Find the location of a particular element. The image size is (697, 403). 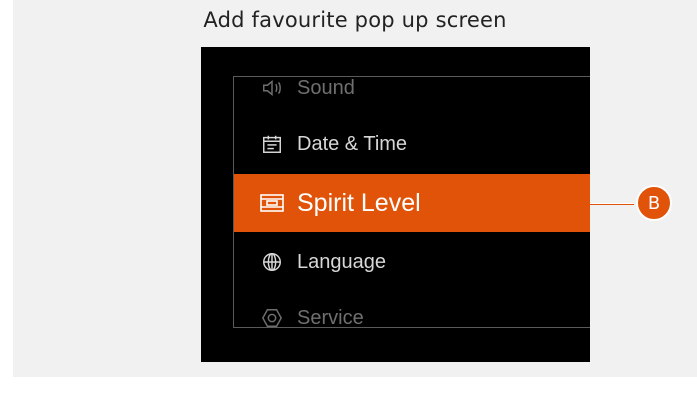

menu-item-date-time: Date & Time is located at coordinates (412, 144).